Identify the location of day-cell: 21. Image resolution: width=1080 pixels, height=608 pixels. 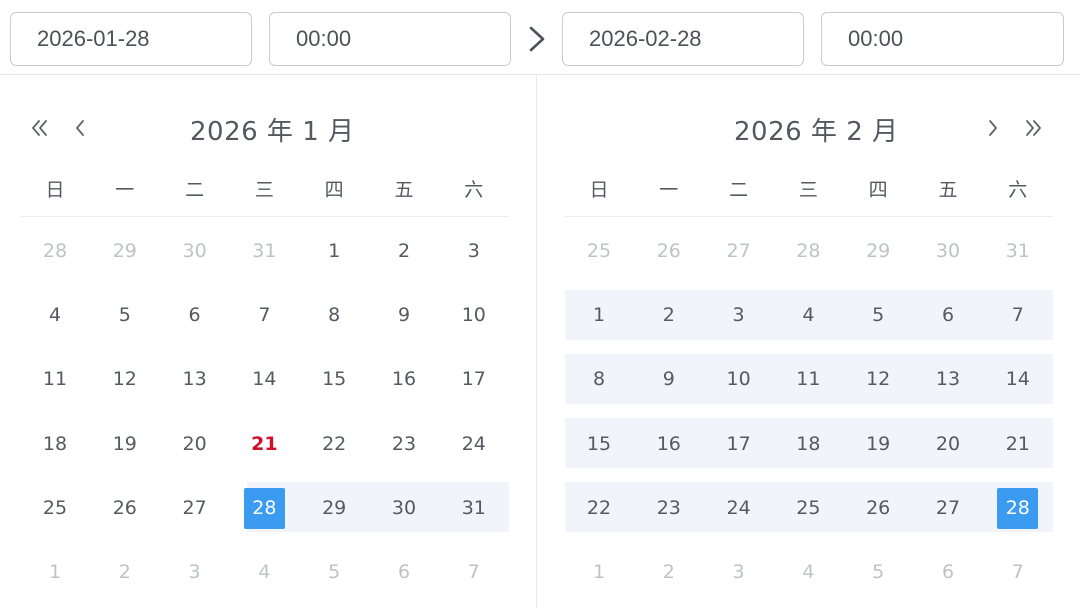
(1018, 444).